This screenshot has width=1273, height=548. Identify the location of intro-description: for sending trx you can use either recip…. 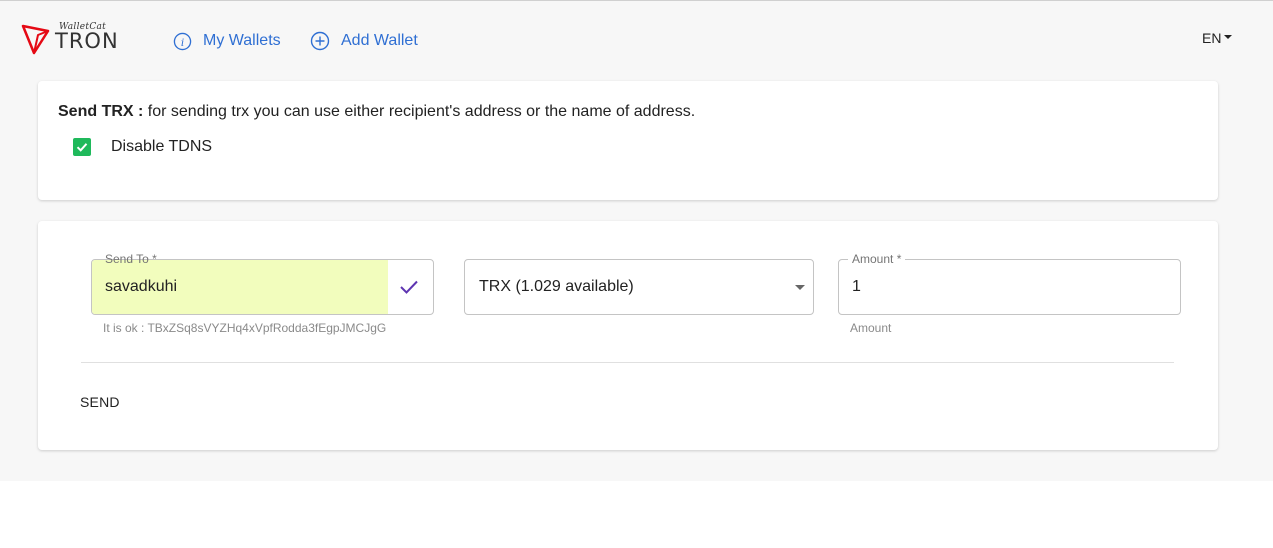
(419, 111).